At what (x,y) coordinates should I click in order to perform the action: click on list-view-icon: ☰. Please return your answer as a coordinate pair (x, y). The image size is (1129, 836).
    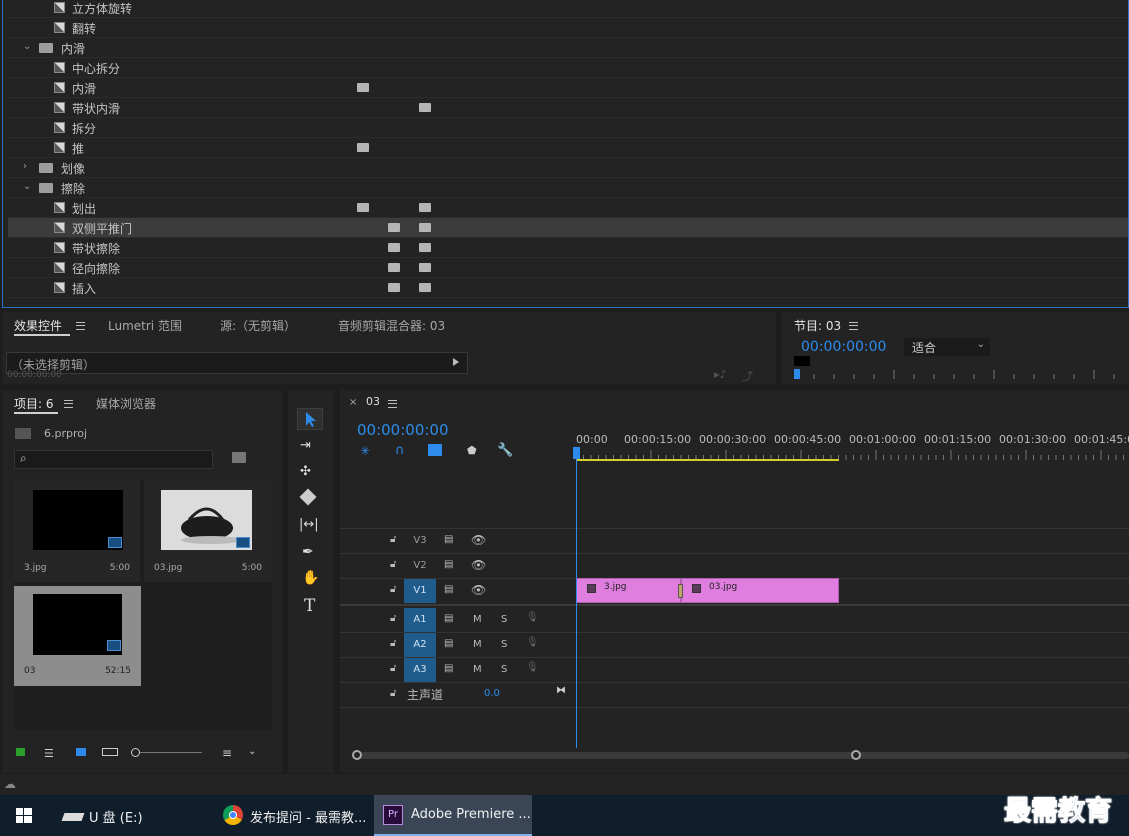
    Looking at the image, I should click on (49, 753).